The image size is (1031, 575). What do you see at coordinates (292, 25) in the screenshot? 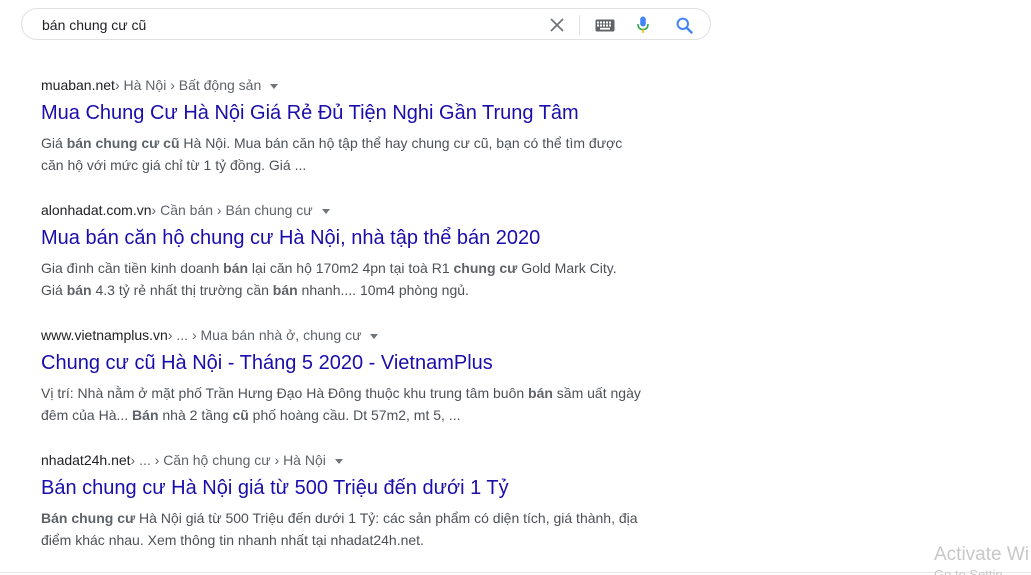
I see `search-input` at bounding box center [292, 25].